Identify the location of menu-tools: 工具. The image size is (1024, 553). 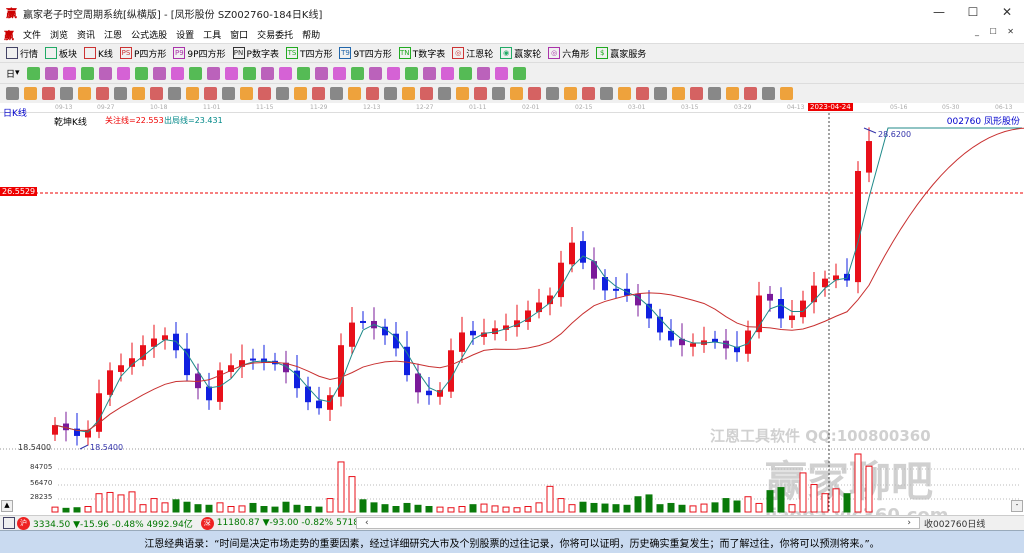
(212, 34).